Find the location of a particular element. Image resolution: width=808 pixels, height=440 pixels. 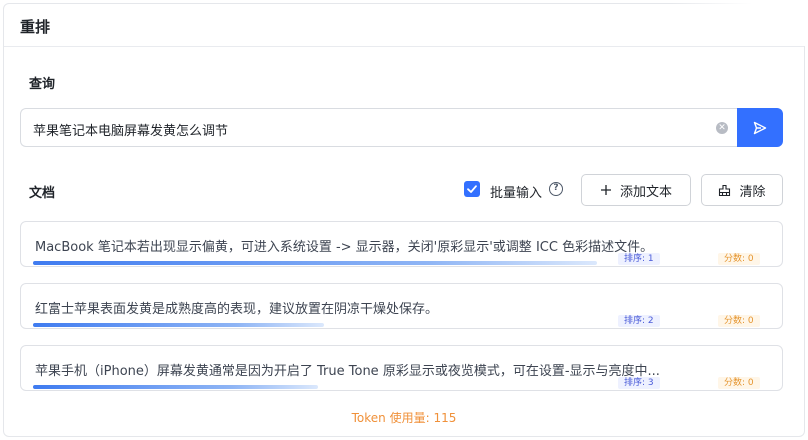

send-icon is located at coordinates (760, 127).